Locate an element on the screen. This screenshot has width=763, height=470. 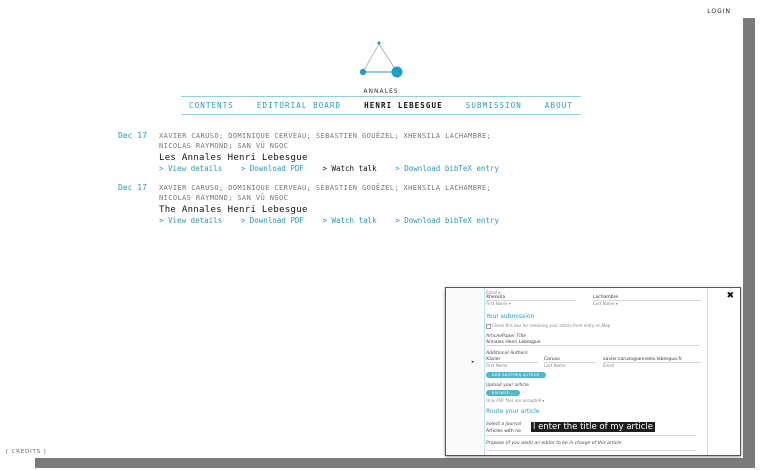
tooltip: l enter the title of my article is located at coordinates (593, 427).